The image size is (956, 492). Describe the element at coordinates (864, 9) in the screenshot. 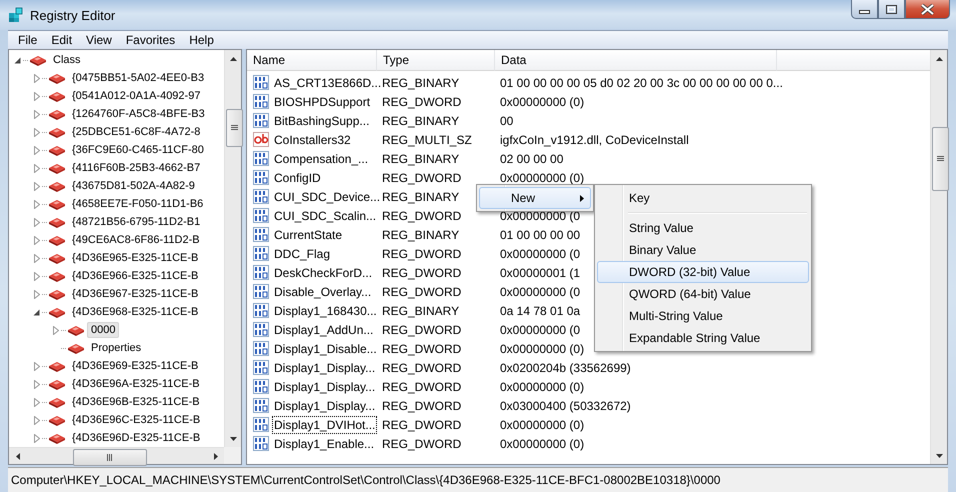

I see `minimize-button` at that location.